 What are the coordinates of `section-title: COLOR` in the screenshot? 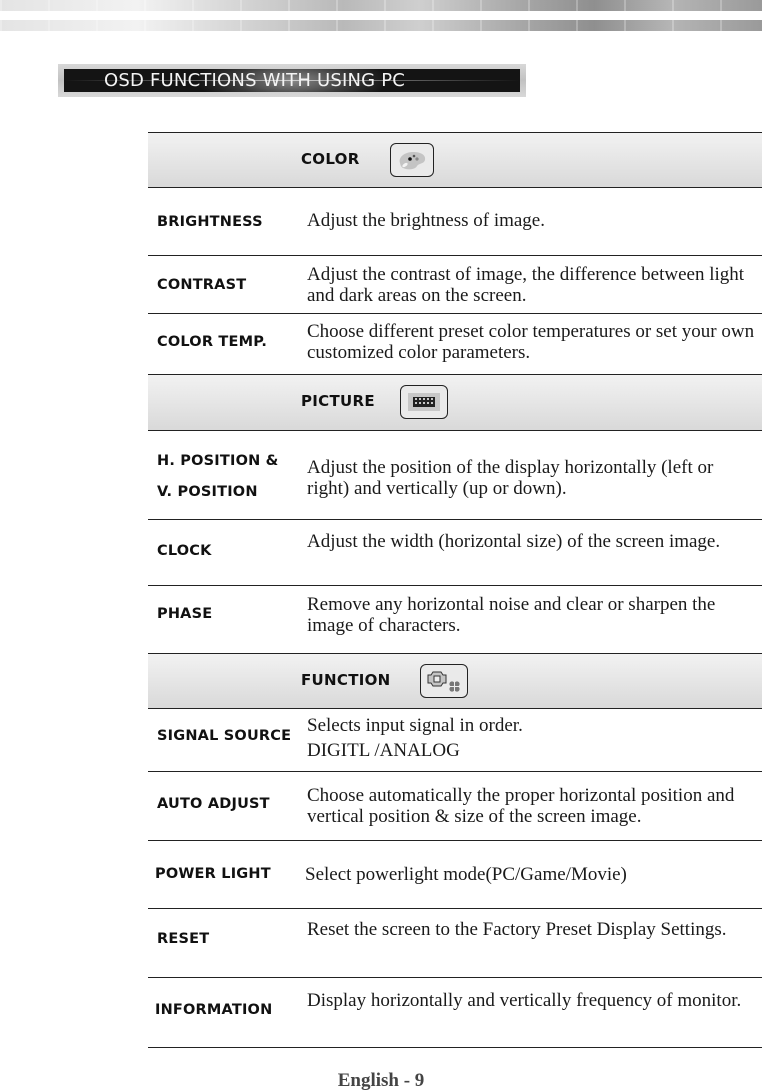 It's located at (330, 159).